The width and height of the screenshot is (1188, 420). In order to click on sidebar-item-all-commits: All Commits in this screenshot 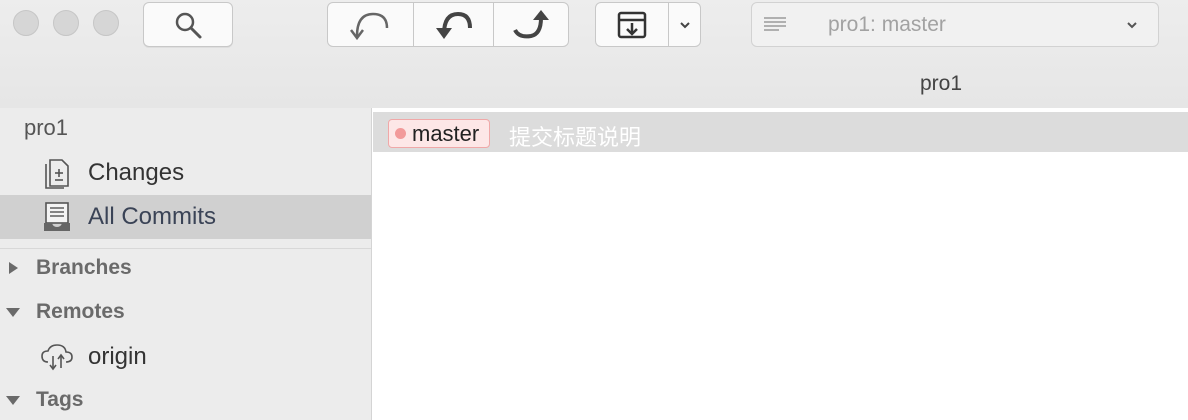, I will do `click(185, 217)`.